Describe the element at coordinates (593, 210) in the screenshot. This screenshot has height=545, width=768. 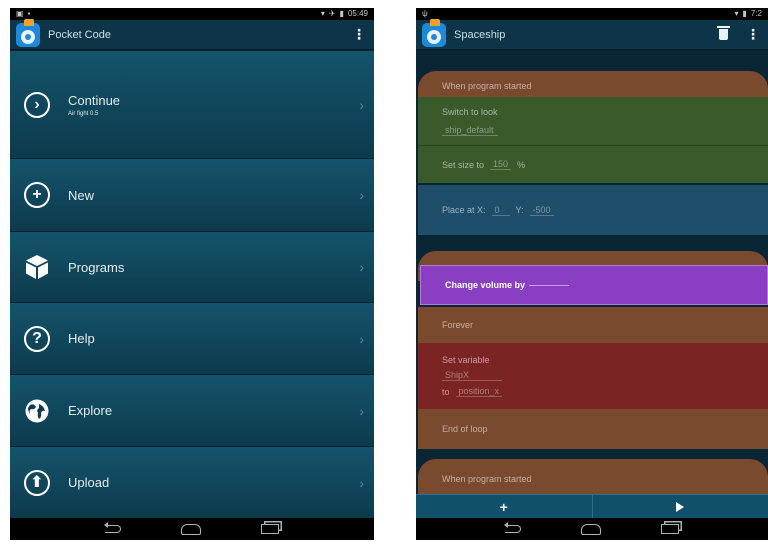
I see `brick-place-at: Place at X: 0 Y: -500` at that location.